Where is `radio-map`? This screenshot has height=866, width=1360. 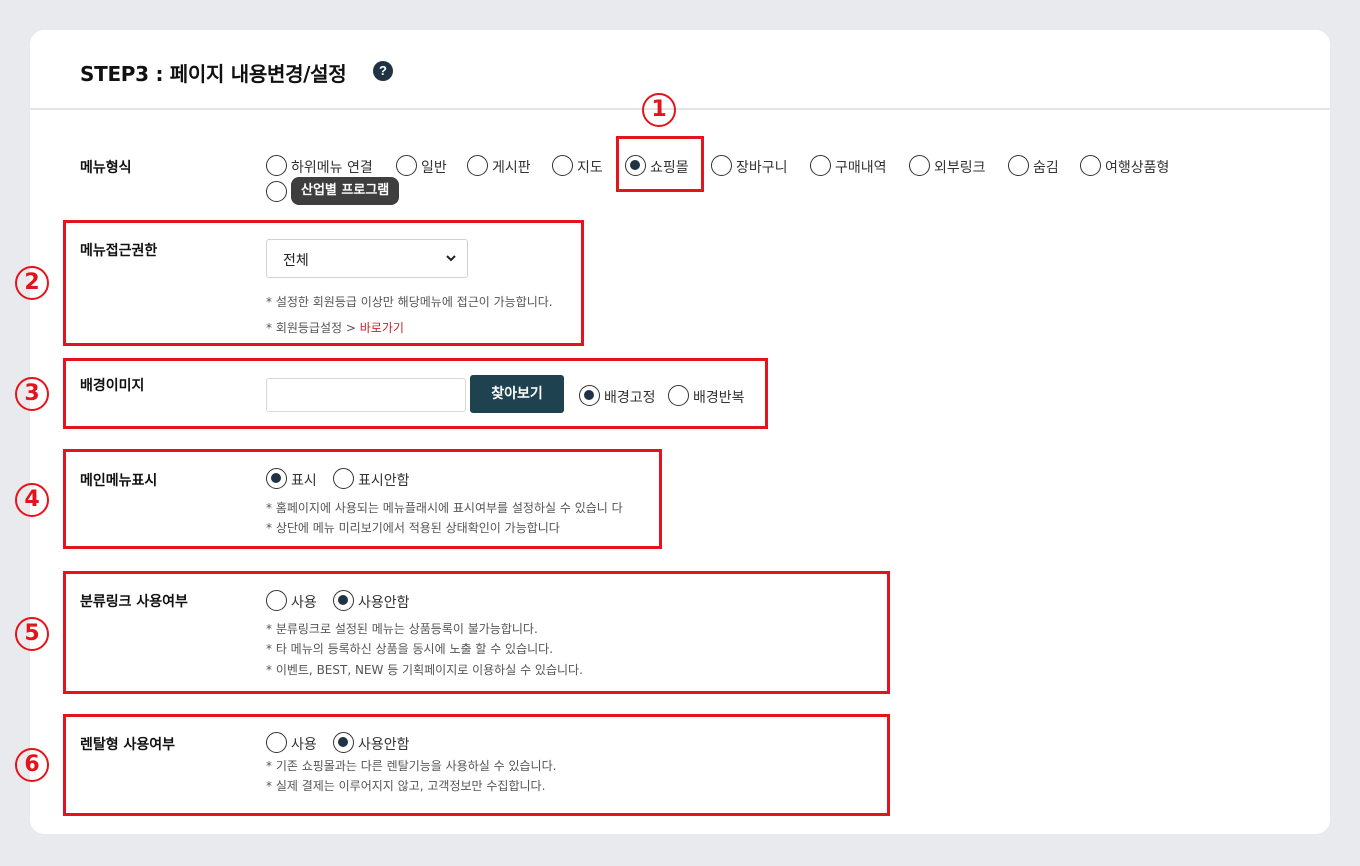
radio-map is located at coordinates (562, 165).